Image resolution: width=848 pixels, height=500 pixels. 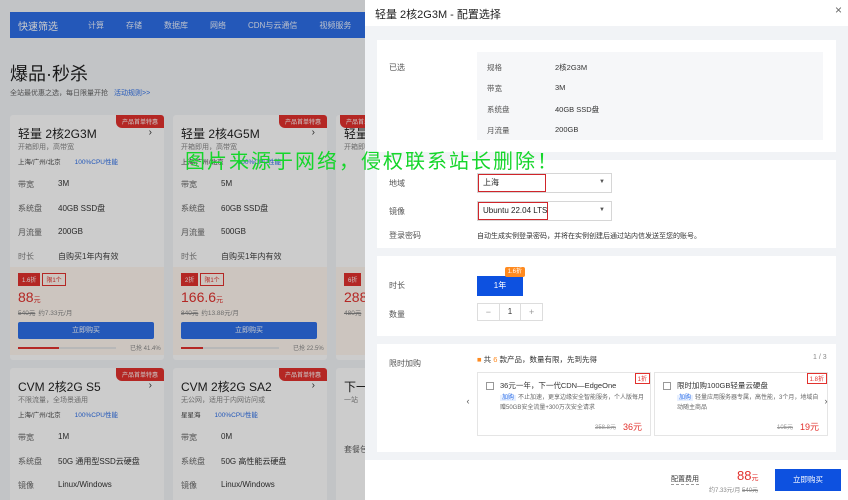 What do you see at coordinates (784, 428) in the screenshot?
I see `addon-old-price: 105元` at bounding box center [784, 428].